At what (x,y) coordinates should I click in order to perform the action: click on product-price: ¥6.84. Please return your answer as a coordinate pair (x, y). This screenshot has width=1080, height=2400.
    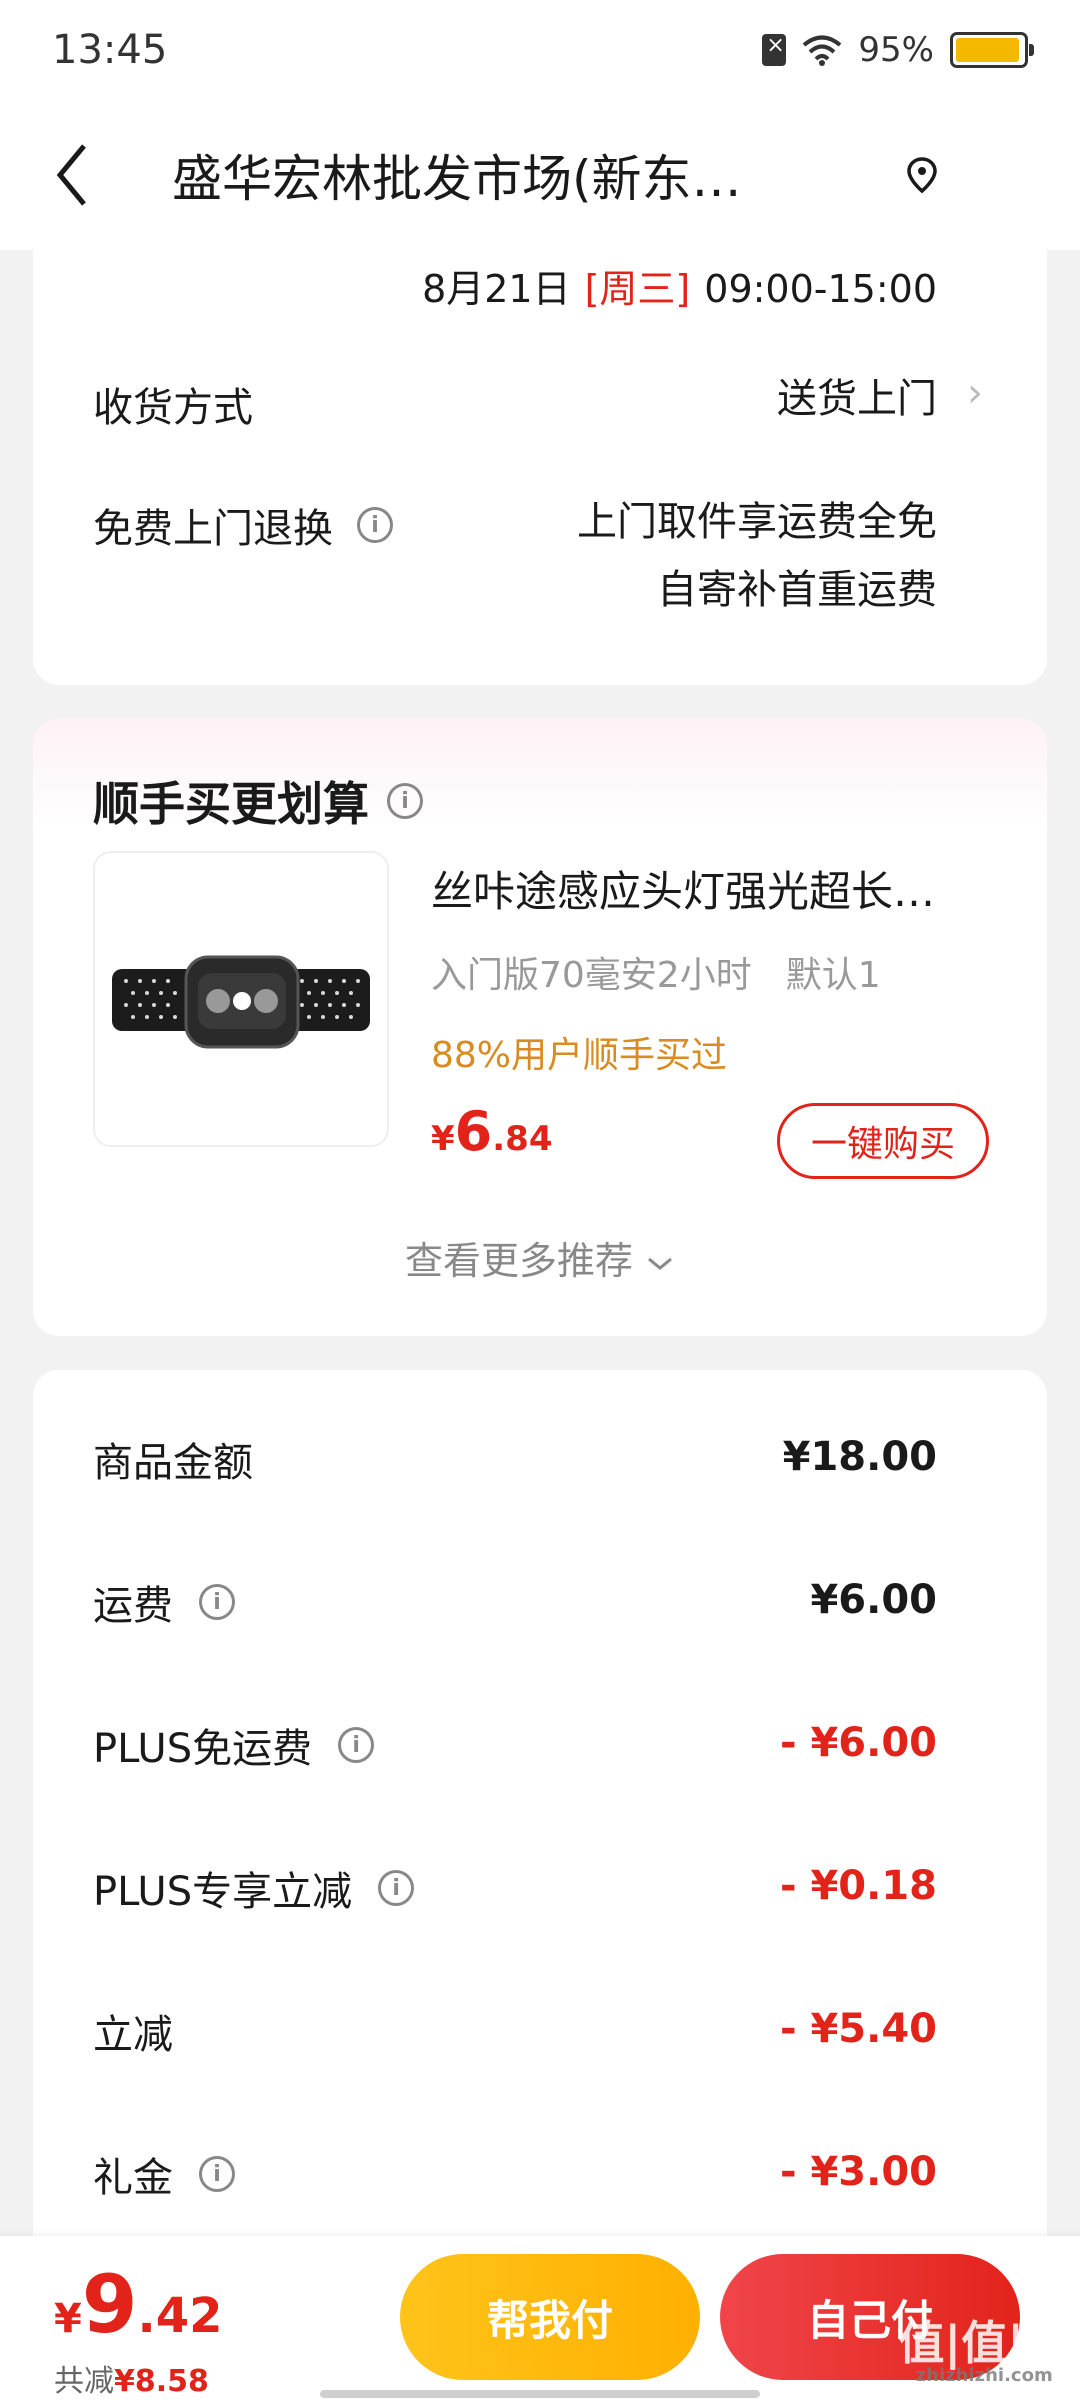
    Looking at the image, I should click on (491, 1131).